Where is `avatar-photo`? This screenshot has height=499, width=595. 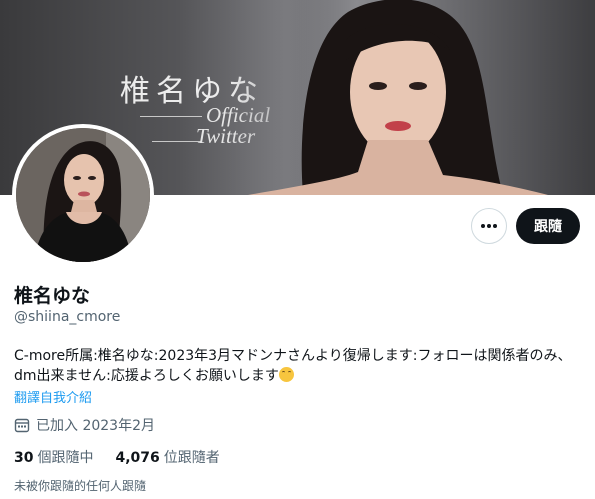
avatar-photo is located at coordinates (83, 195).